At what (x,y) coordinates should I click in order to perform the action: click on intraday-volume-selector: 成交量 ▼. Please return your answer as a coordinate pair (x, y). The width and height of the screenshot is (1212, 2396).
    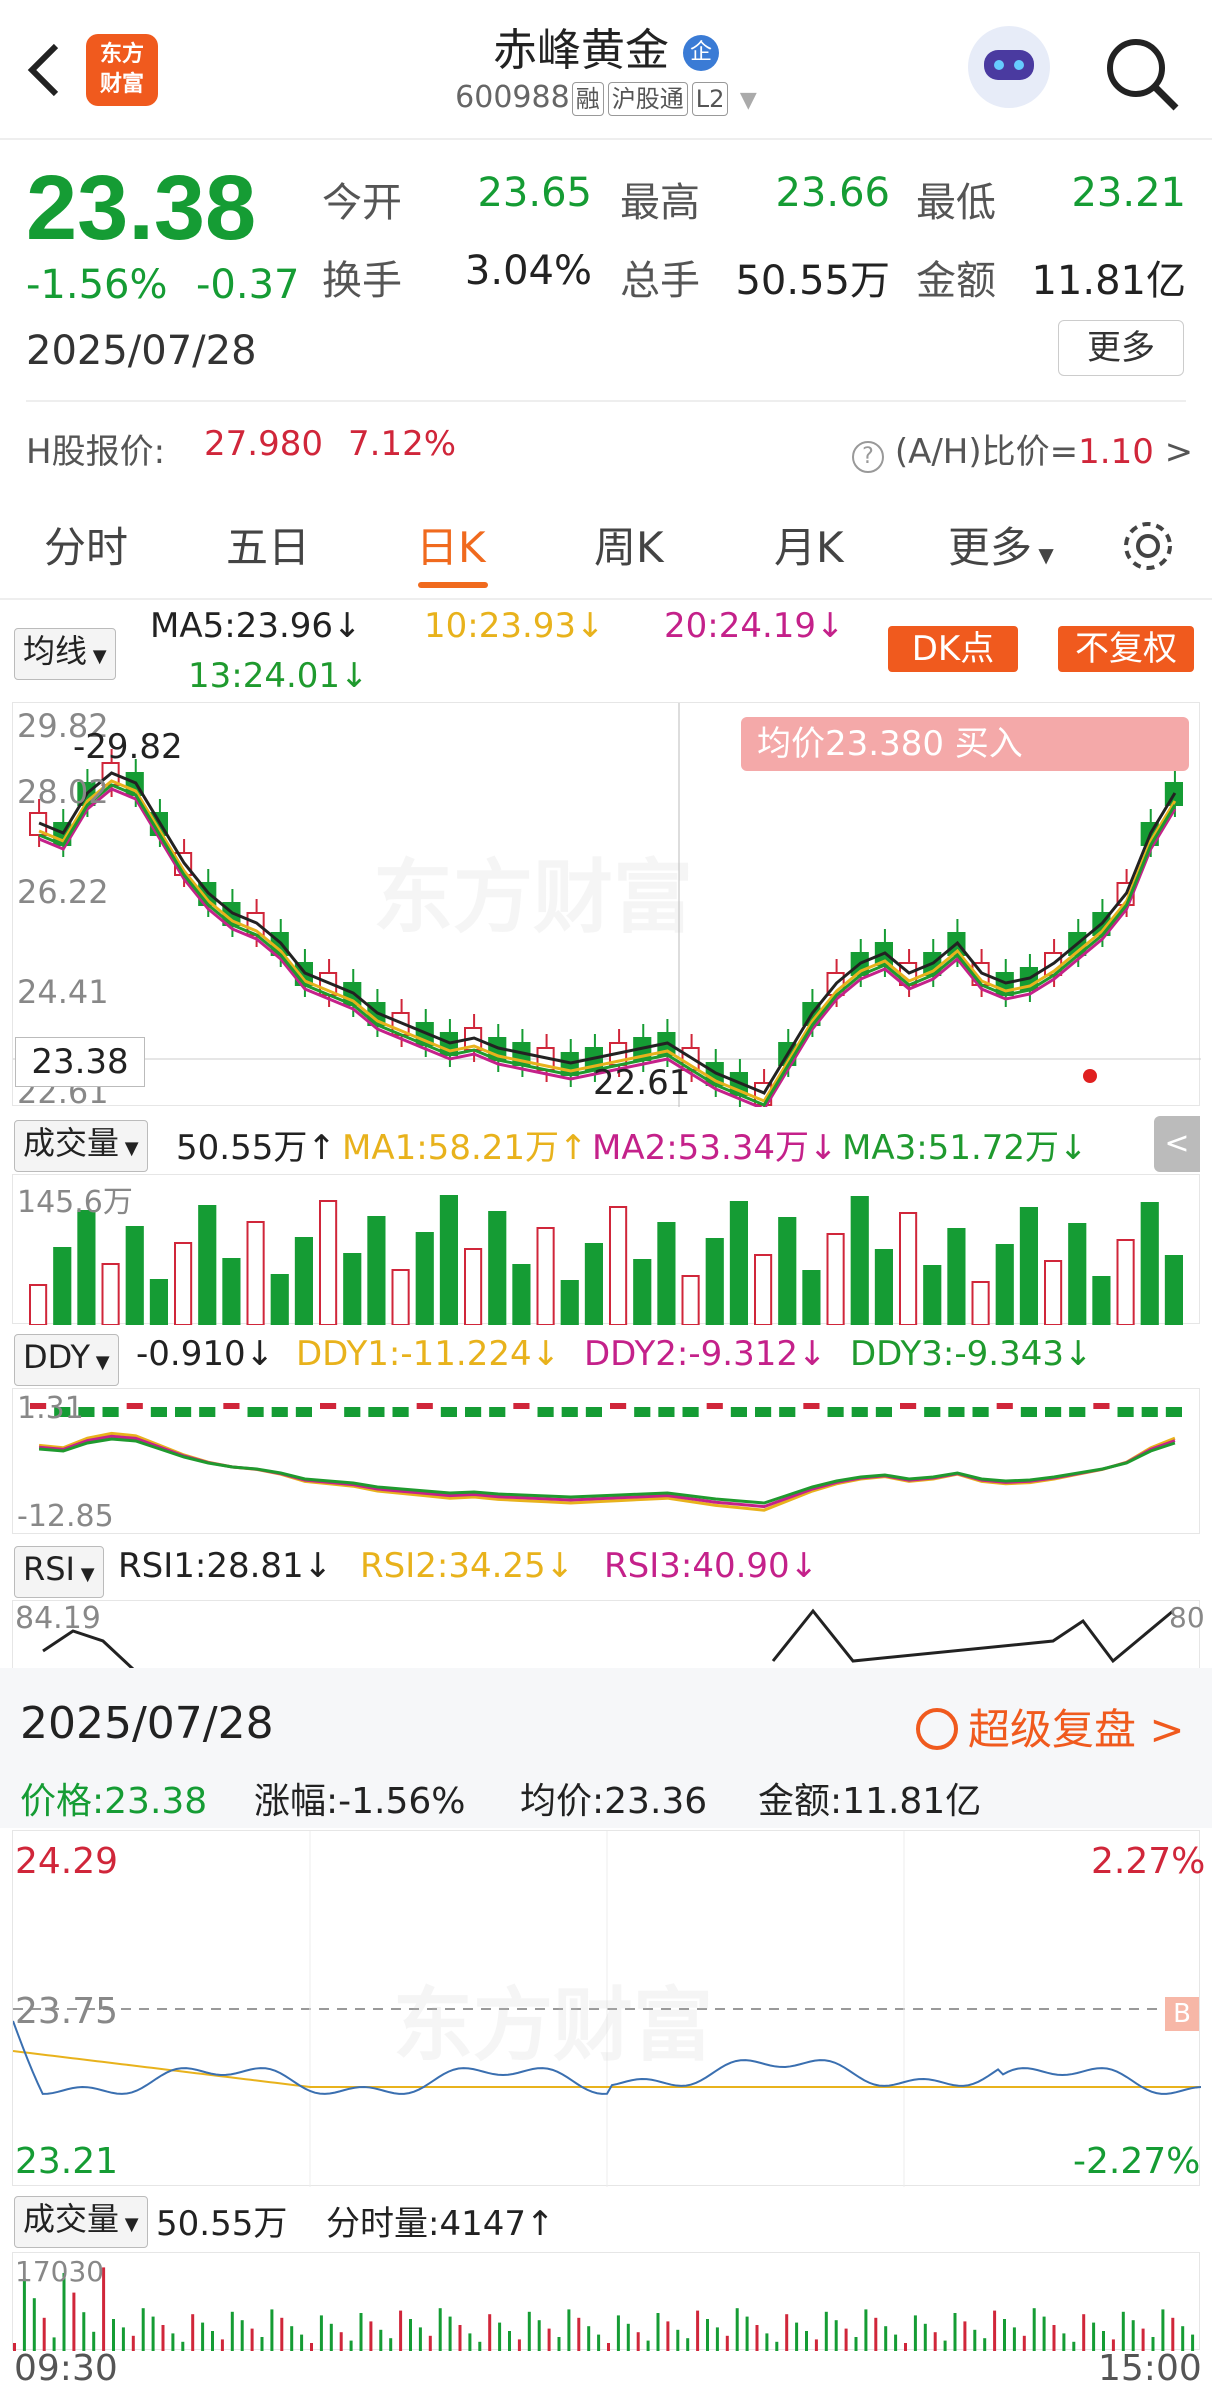
    Looking at the image, I should click on (81, 2222).